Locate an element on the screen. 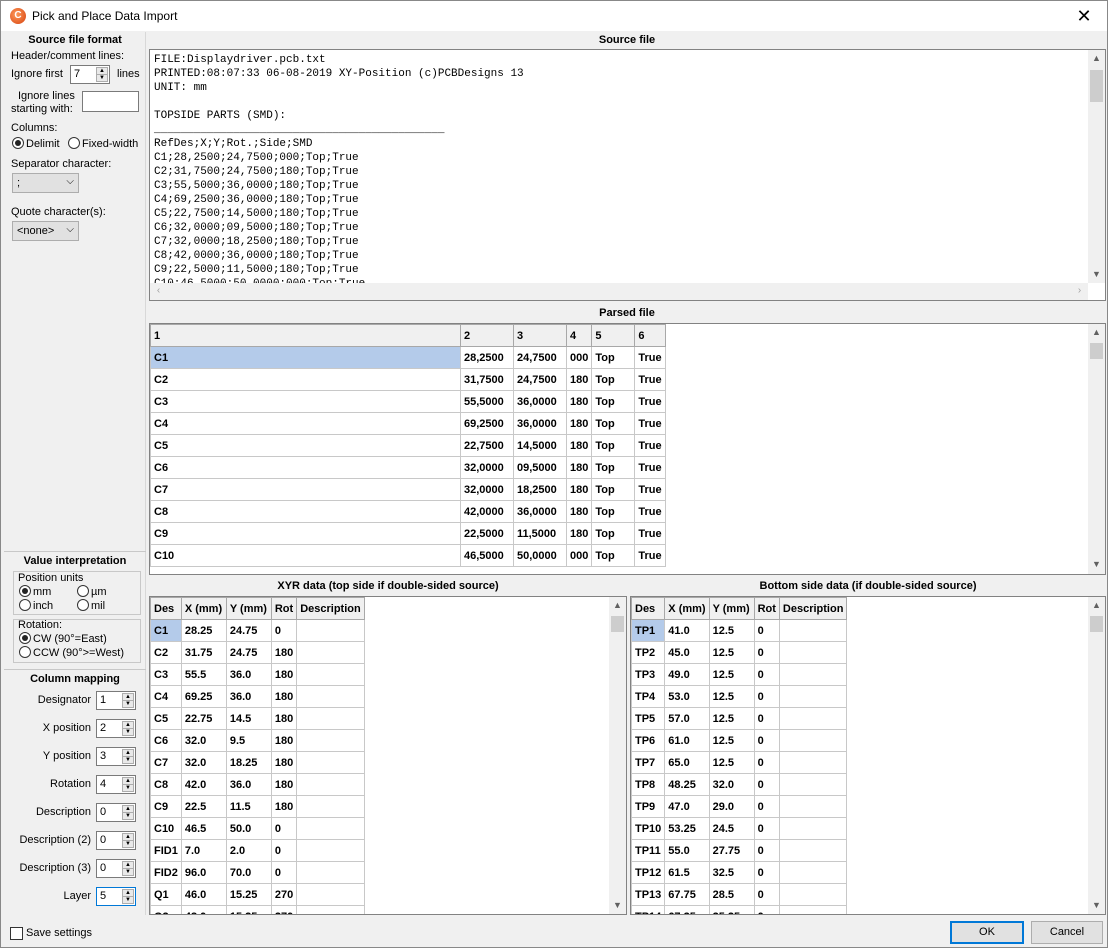 This screenshot has height=948, width=1108. table-cell: 53.0 is located at coordinates (687, 696).